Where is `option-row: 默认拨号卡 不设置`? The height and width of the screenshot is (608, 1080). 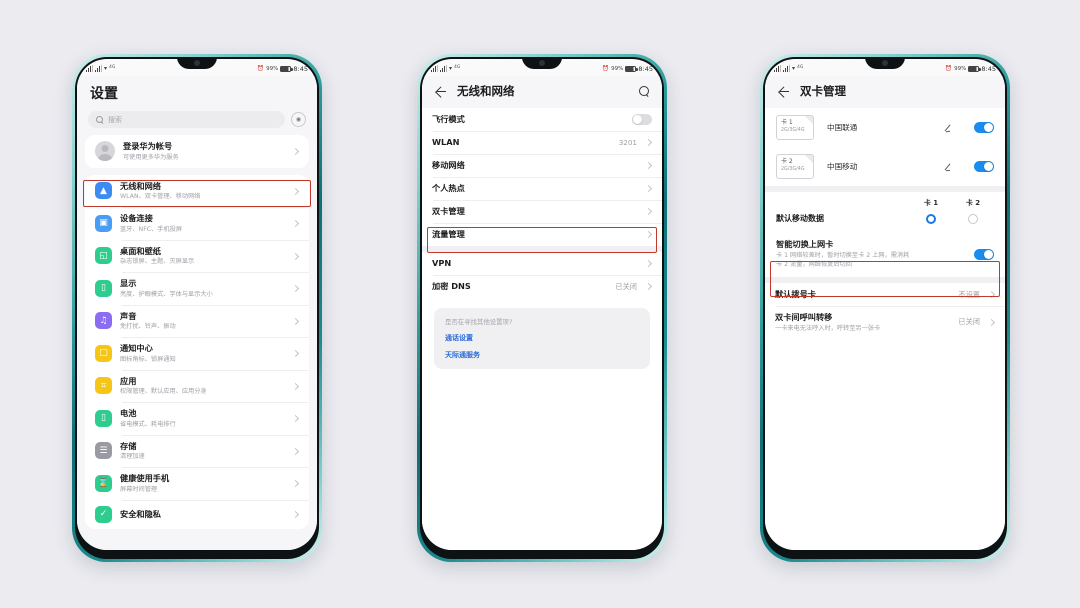 option-row: 默认拨号卡 不设置 is located at coordinates (885, 294).